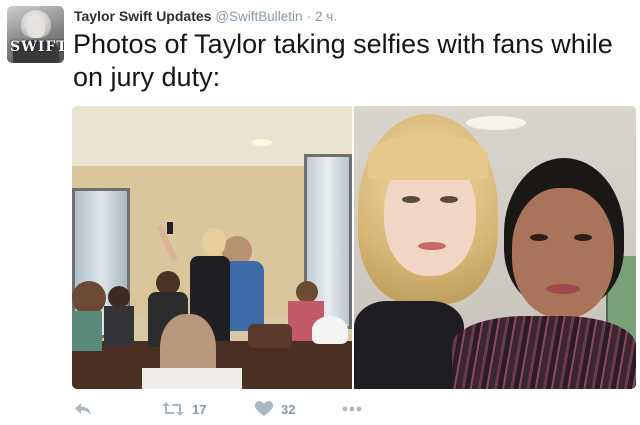  Describe the element at coordinates (214, 242) in the screenshot. I see `taylor-hair` at that location.